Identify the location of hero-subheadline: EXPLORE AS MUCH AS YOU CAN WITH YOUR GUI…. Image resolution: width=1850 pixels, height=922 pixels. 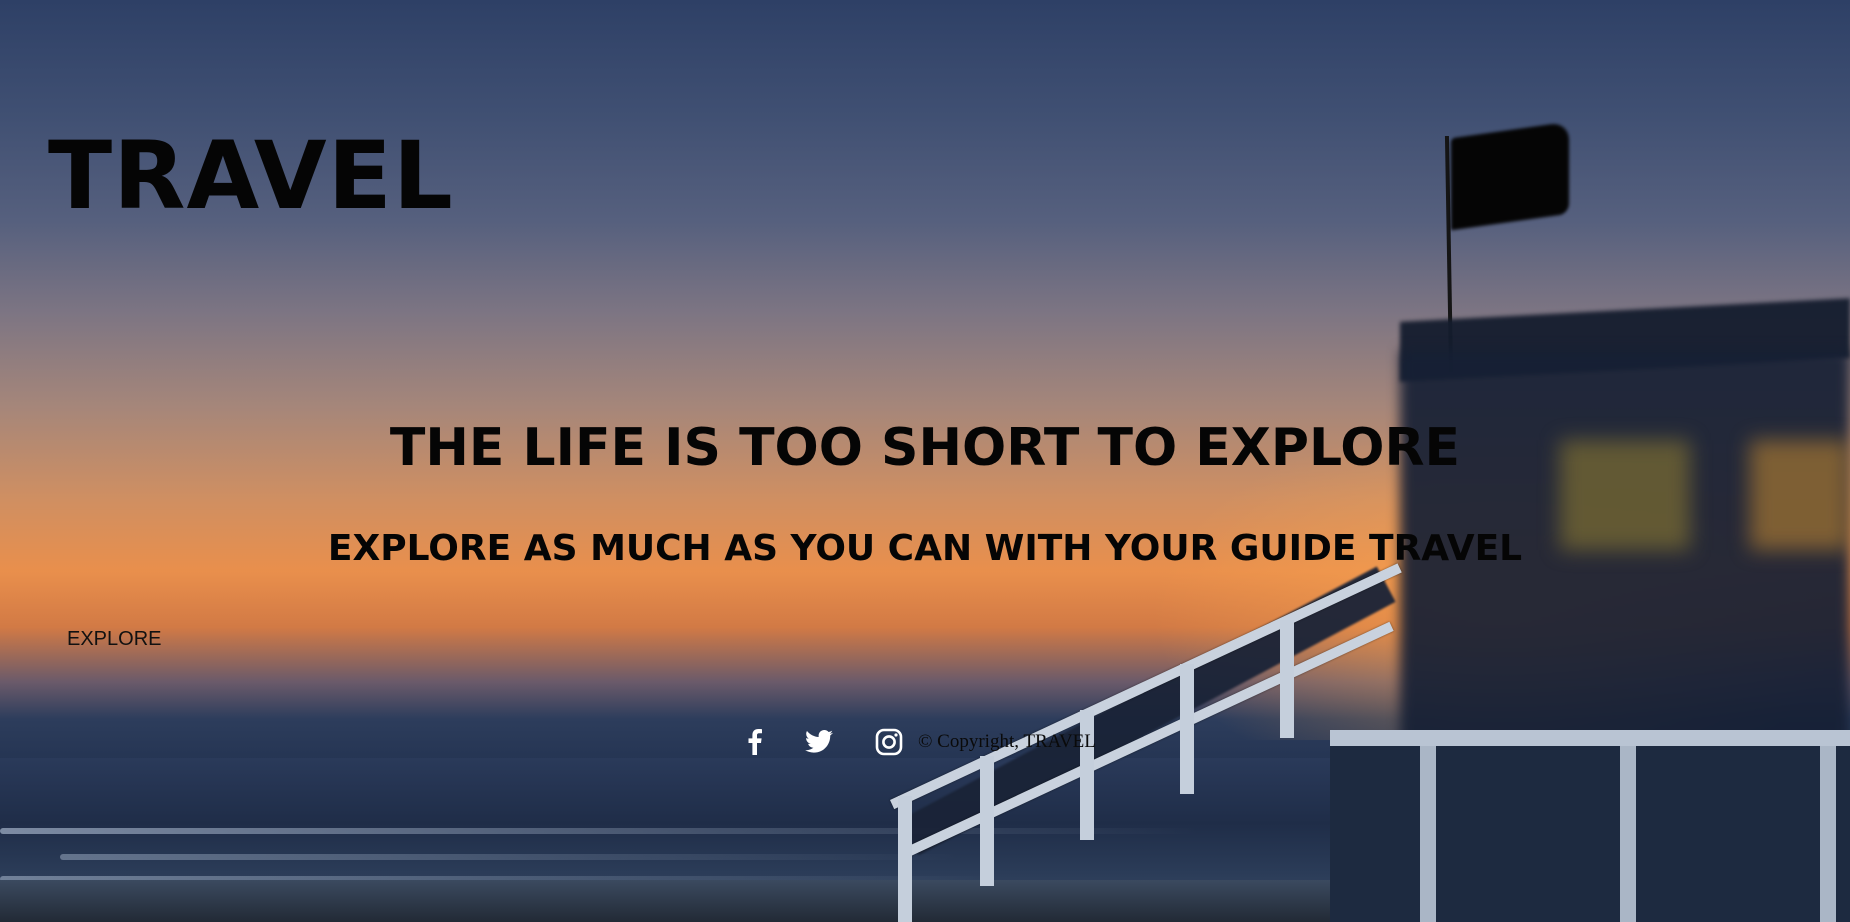
(925, 548).